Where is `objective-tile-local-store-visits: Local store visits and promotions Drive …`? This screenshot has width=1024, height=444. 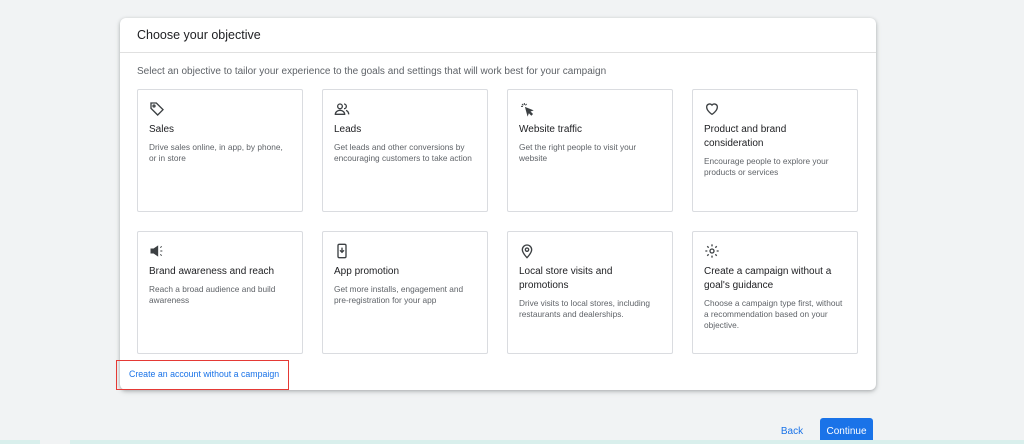
objective-tile-local-store-visits: Local store visits and promotions Drive … is located at coordinates (590, 292).